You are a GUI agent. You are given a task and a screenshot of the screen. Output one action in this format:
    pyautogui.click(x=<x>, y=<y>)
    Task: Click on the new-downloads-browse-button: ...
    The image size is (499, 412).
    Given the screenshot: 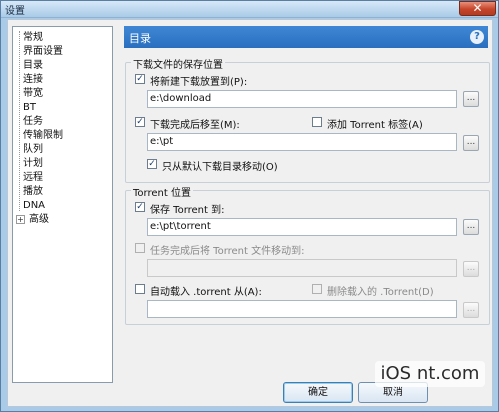 What is the action you would take?
    pyautogui.click(x=471, y=99)
    